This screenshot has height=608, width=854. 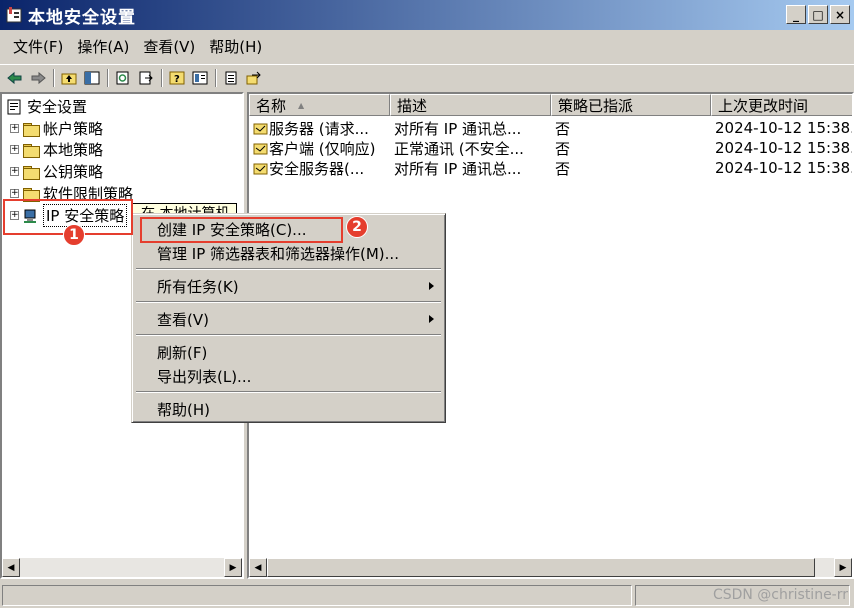 What do you see at coordinates (796, 14) in the screenshot?
I see `minimize-button: _` at bounding box center [796, 14].